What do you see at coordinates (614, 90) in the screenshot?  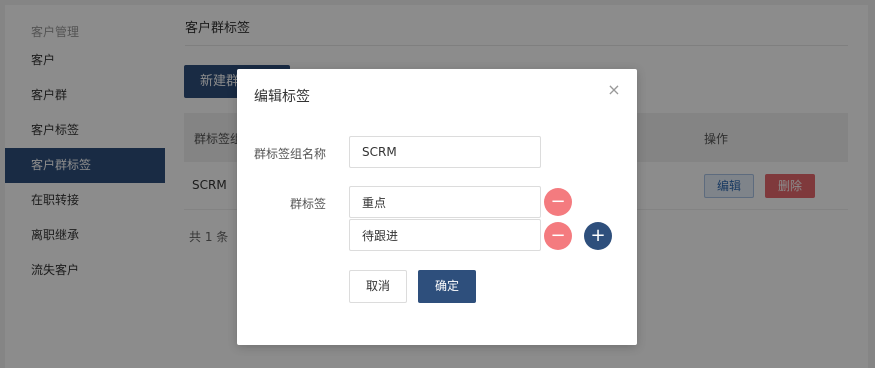 I see `close-icon: ×` at bounding box center [614, 90].